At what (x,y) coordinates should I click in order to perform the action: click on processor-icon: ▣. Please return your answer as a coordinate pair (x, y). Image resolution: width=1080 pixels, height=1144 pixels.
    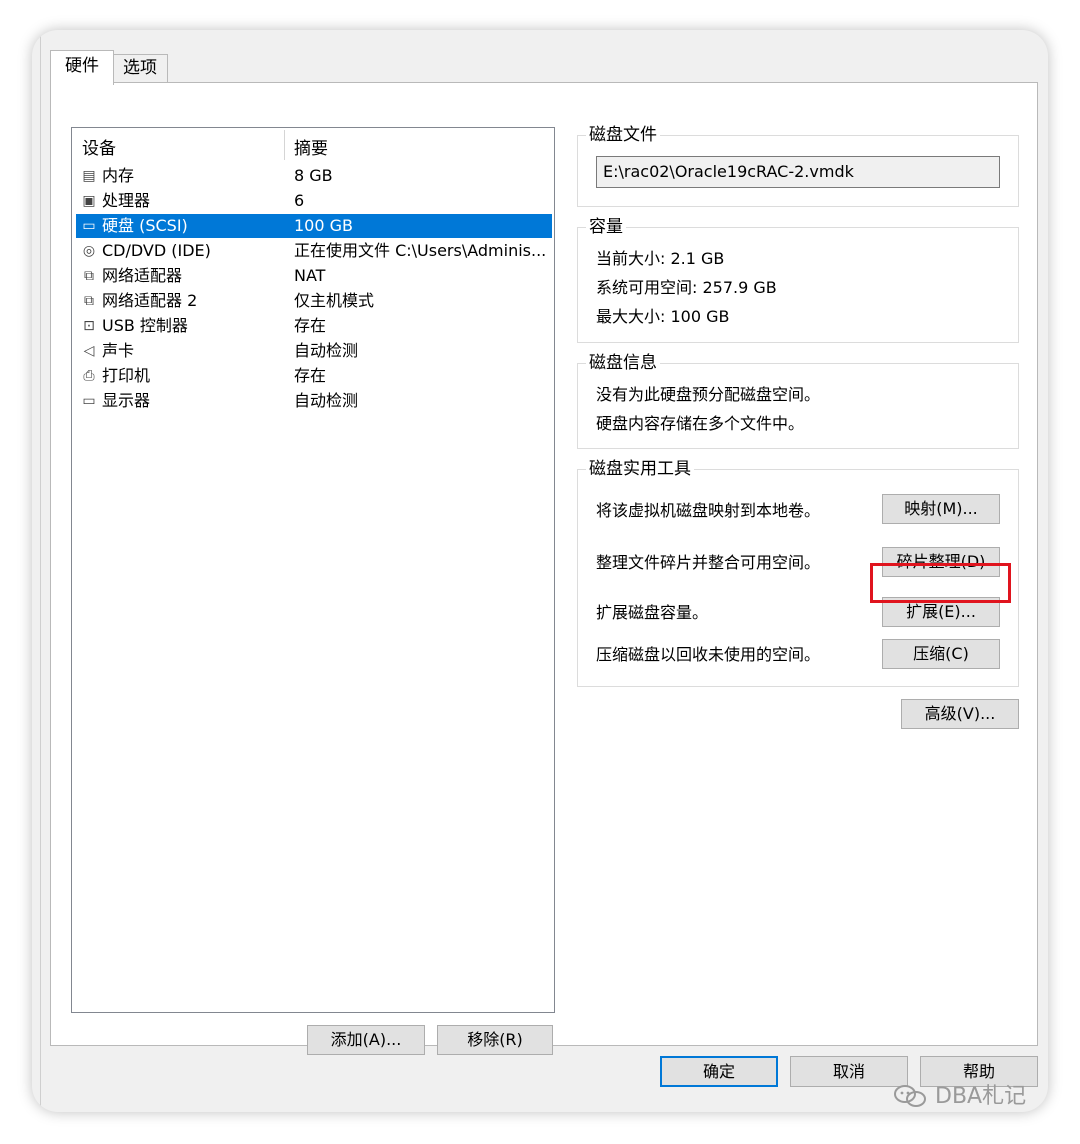
    Looking at the image, I should click on (89, 201).